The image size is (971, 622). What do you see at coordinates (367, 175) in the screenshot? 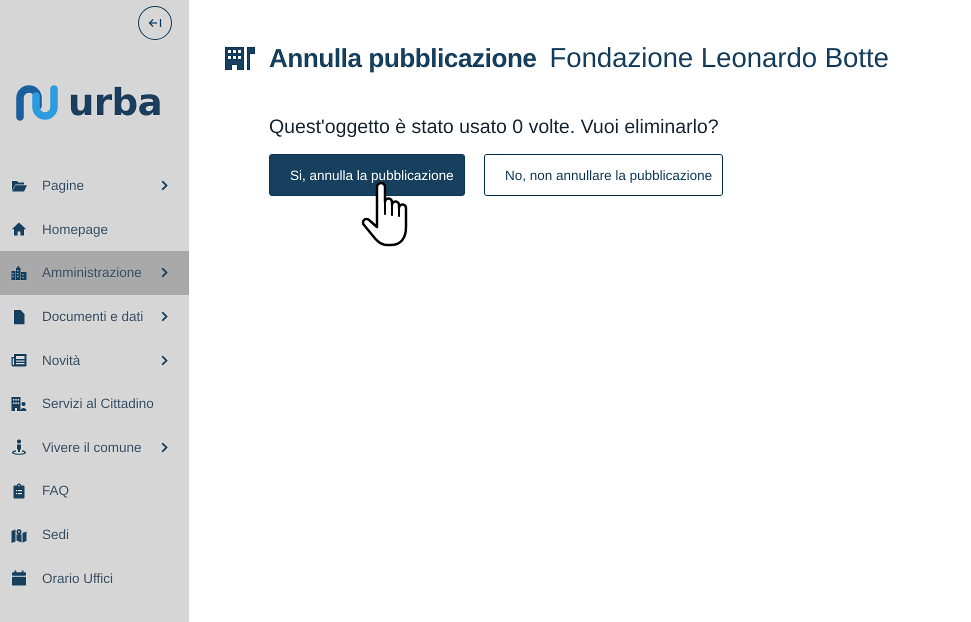
I see `confirm-button: Si, annulla la pubblicazione` at bounding box center [367, 175].